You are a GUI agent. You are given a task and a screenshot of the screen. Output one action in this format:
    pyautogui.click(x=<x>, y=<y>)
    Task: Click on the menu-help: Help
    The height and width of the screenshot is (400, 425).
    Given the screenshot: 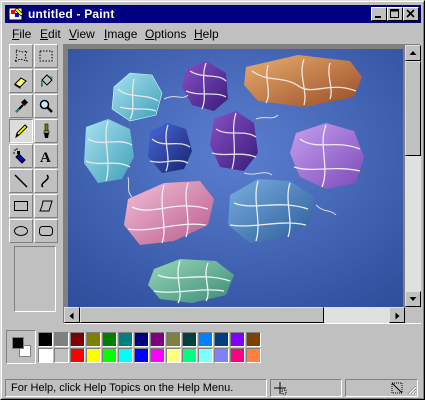 What is the action you would take?
    pyautogui.click(x=206, y=34)
    